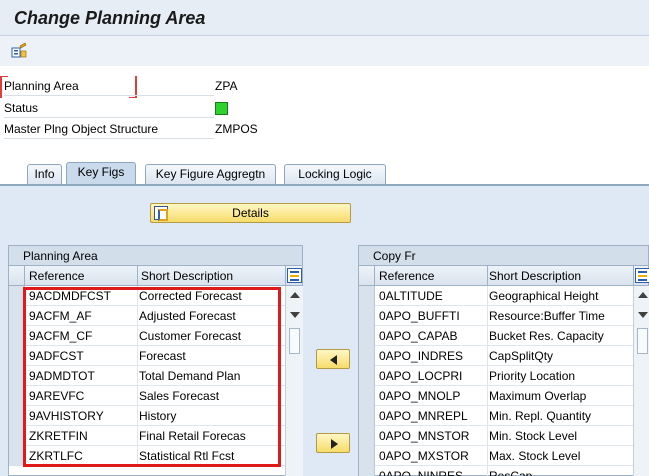  Describe the element at coordinates (294, 381) in the screenshot. I see `planning-area-scrollbar` at that location.